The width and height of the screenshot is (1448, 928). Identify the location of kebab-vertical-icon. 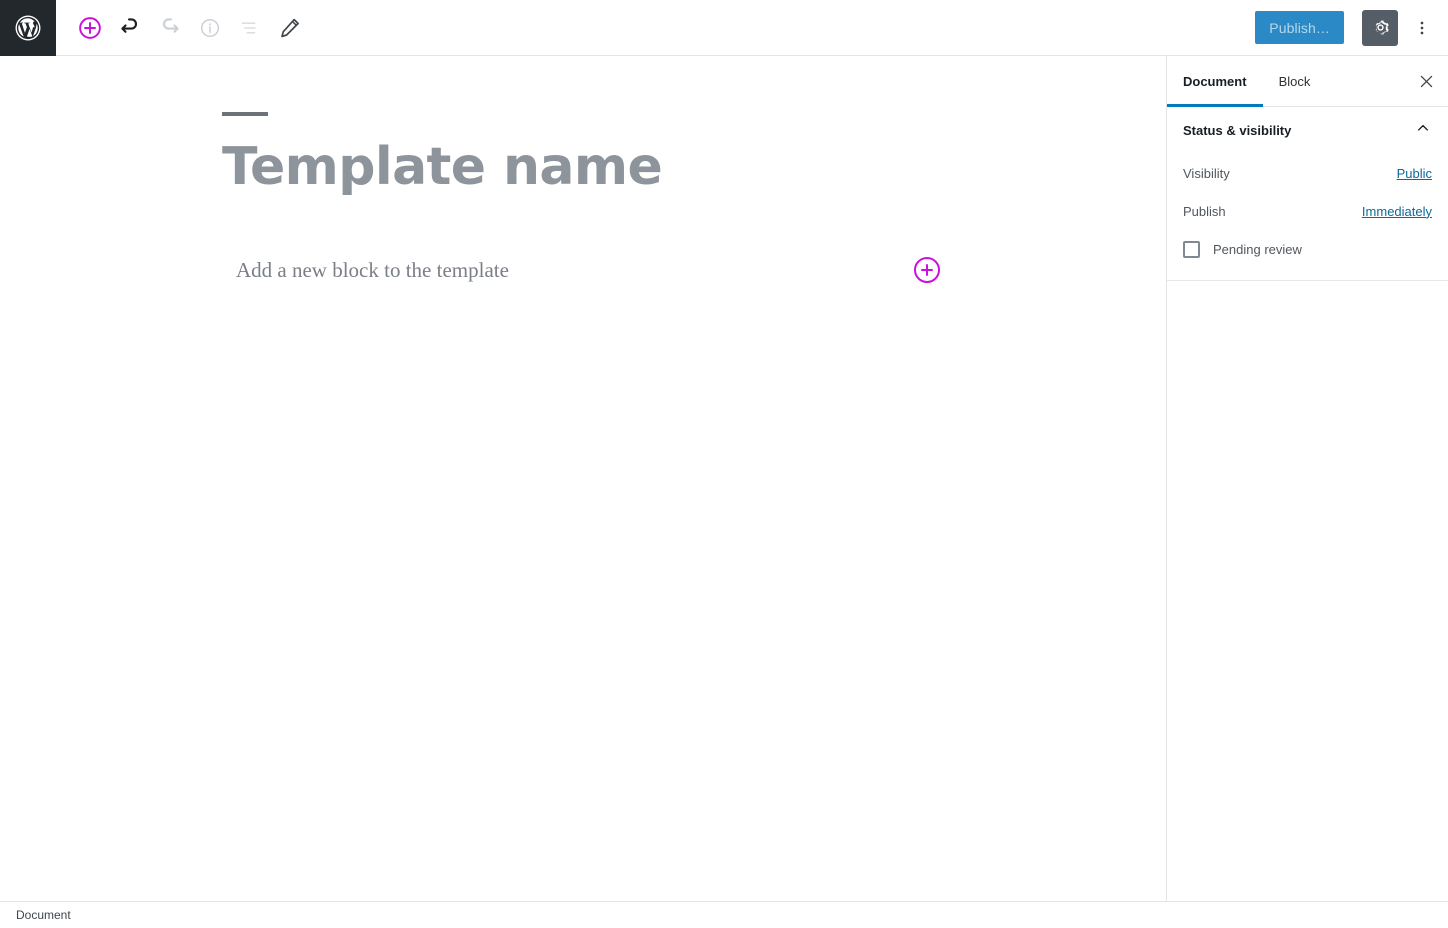
(1422, 27).